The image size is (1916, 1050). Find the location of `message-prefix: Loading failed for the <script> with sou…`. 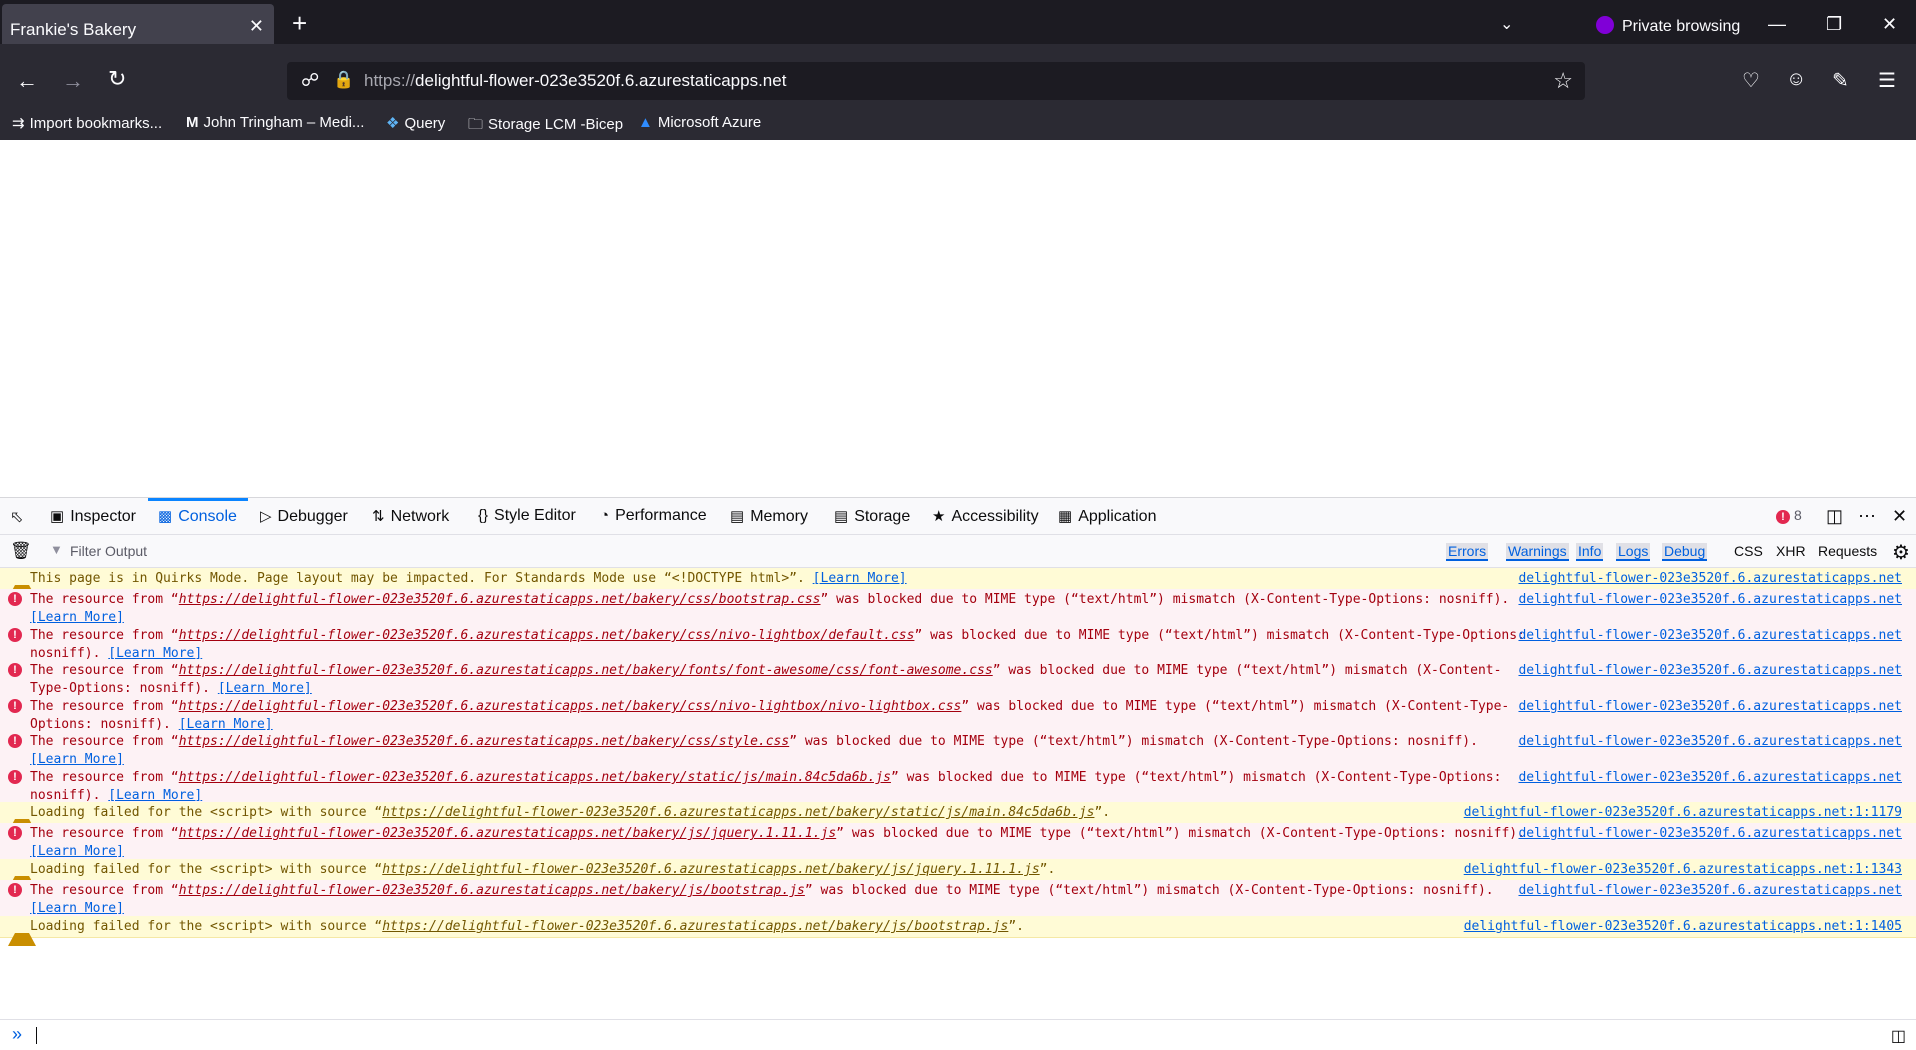

message-prefix: Loading failed for the <script> with sou… is located at coordinates (206, 926).